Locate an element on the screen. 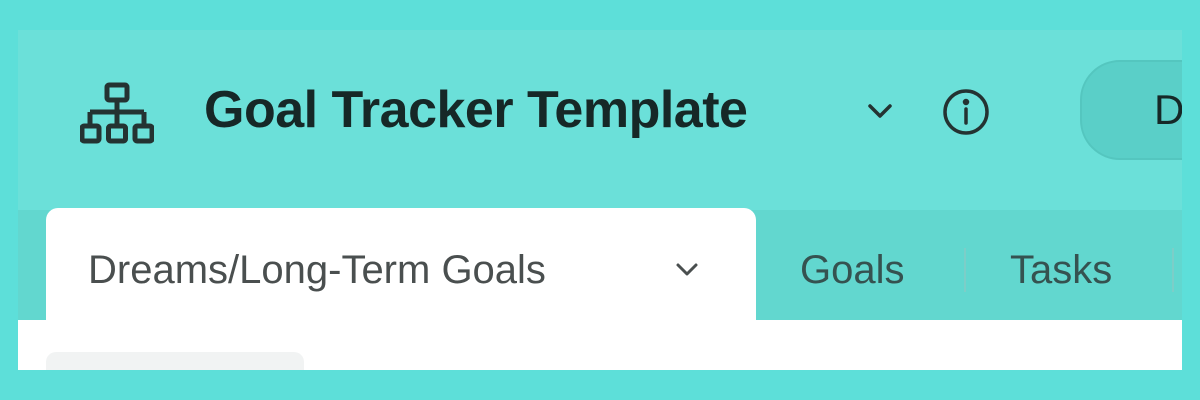 Image resolution: width=1200 pixels, height=400 pixels. hierarchy-icon is located at coordinates (117, 114).